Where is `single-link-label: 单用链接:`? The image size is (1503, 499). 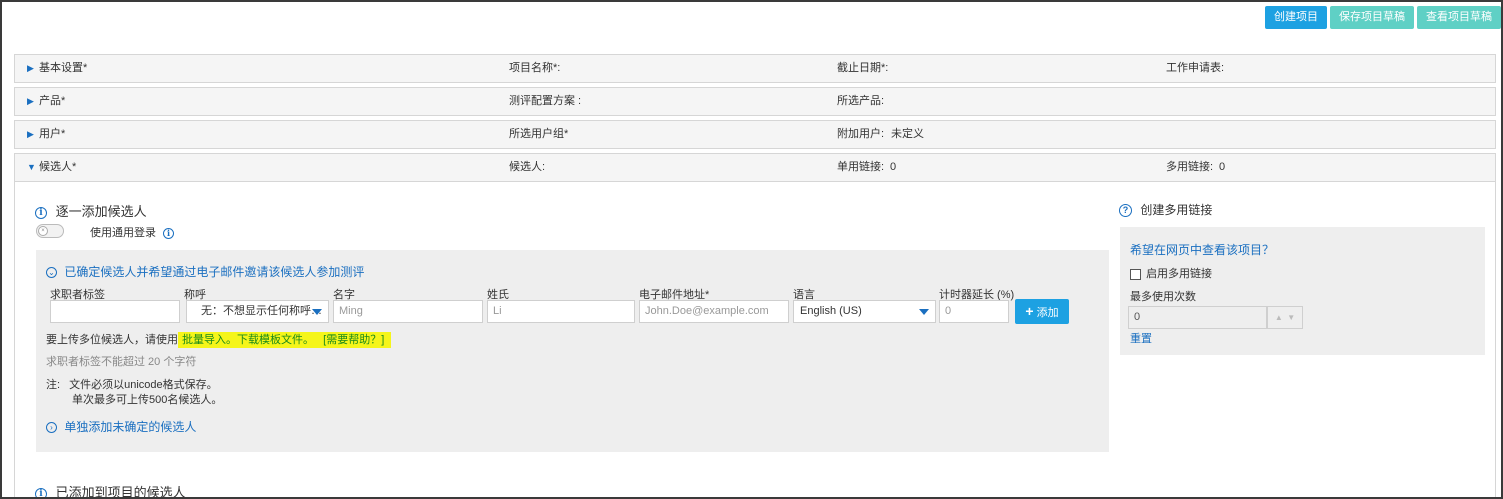 single-link-label: 单用链接: is located at coordinates (861, 167).